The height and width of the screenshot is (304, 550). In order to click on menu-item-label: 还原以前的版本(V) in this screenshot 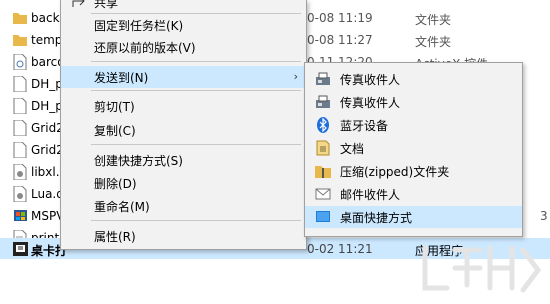, I will do `click(145, 48)`.